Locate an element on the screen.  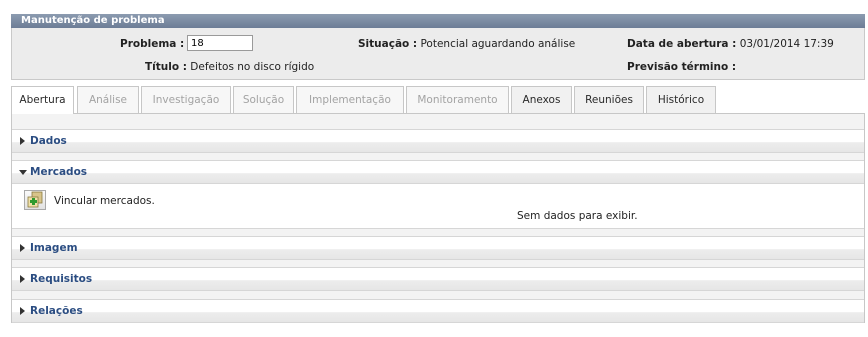
previsao-label: Previsão término : is located at coordinates (682, 67).